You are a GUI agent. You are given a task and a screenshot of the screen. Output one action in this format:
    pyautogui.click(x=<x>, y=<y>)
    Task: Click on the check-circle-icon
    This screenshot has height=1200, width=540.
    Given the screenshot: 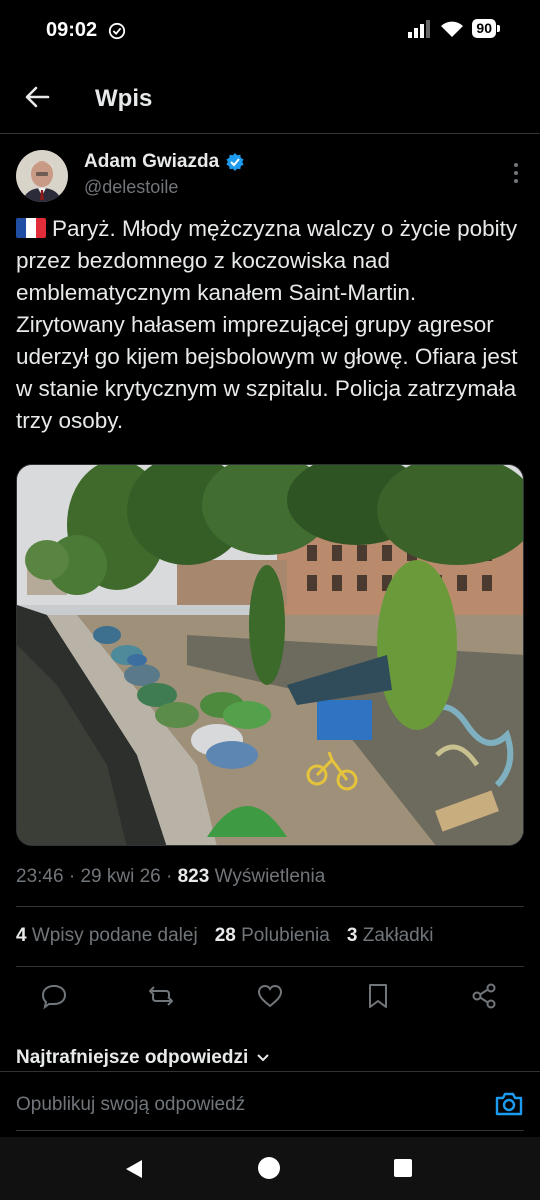 What is the action you would take?
    pyautogui.click(x=117, y=31)
    